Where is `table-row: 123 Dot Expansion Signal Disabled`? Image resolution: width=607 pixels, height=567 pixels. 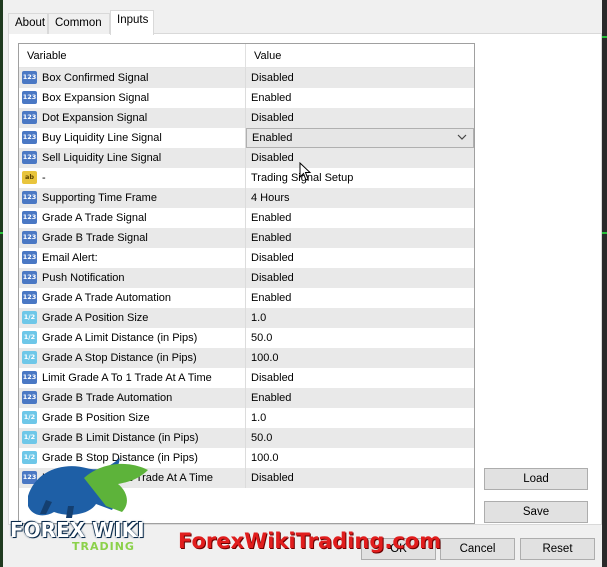 table-row: 123 Dot Expansion Signal Disabled is located at coordinates (246, 118).